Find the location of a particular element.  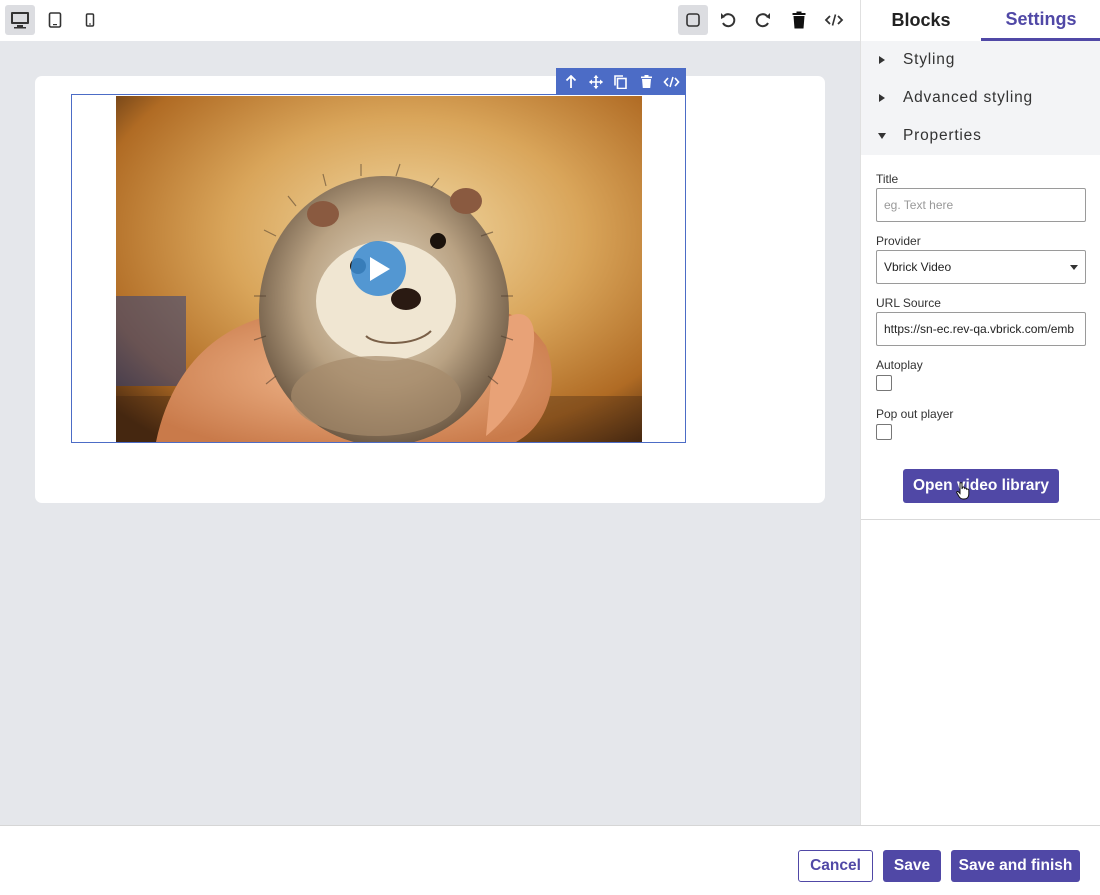

desktop-view-button is located at coordinates (20, 20).